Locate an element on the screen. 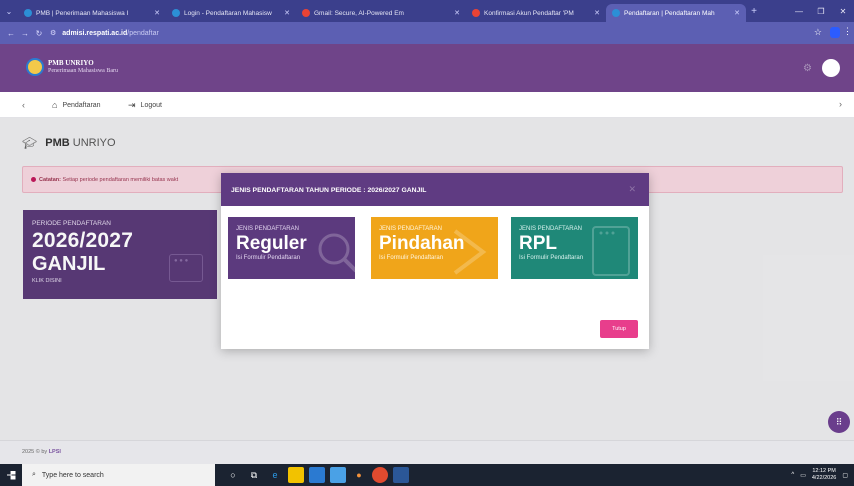 This screenshot has height=486, width=854. tab-title: Konfirmasi Akun Pendaftar 'PM is located at coordinates (529, 13).